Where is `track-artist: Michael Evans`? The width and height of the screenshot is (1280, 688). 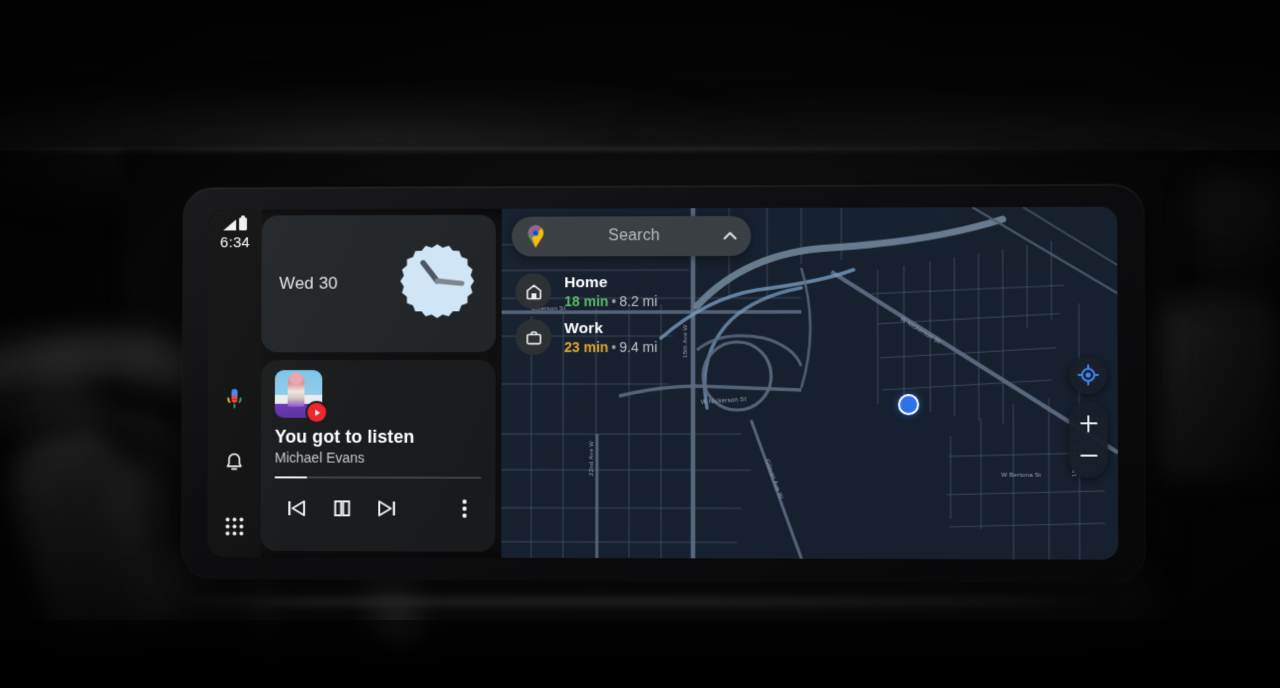 track-artist: Michael Evans is located at coordinates (319, 457).